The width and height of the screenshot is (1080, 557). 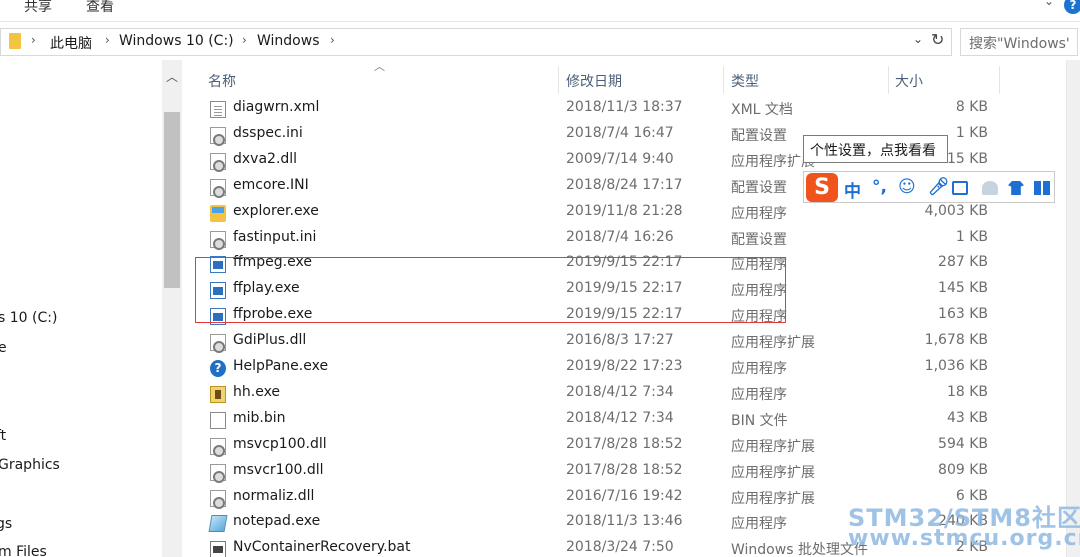 What do you see at coordinates (971, 132) in the screenshot?
I see `file-size: 1 KB` at bounding box center [971, 132].